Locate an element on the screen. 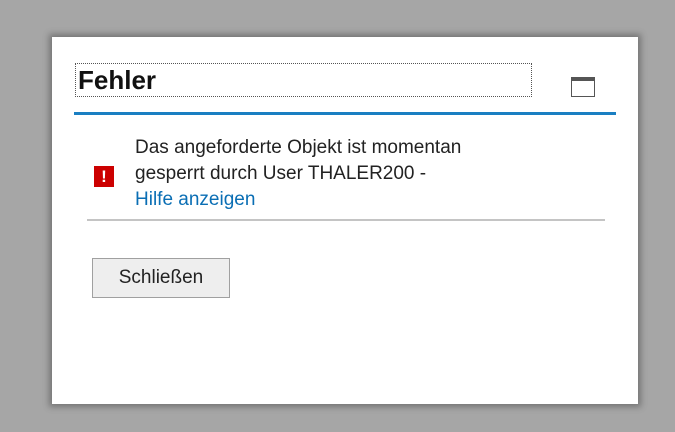  message-divider is located at coordinates (346, 220).